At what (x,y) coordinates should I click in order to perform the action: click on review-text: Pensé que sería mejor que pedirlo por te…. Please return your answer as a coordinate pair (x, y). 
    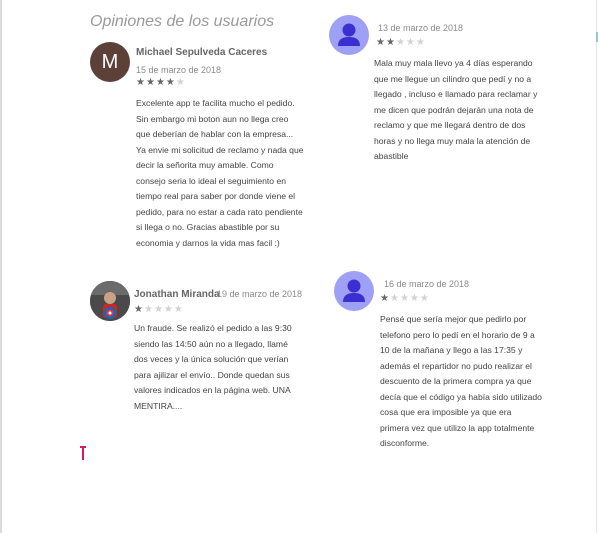
    Looking at the image, I should click on (461, 381).